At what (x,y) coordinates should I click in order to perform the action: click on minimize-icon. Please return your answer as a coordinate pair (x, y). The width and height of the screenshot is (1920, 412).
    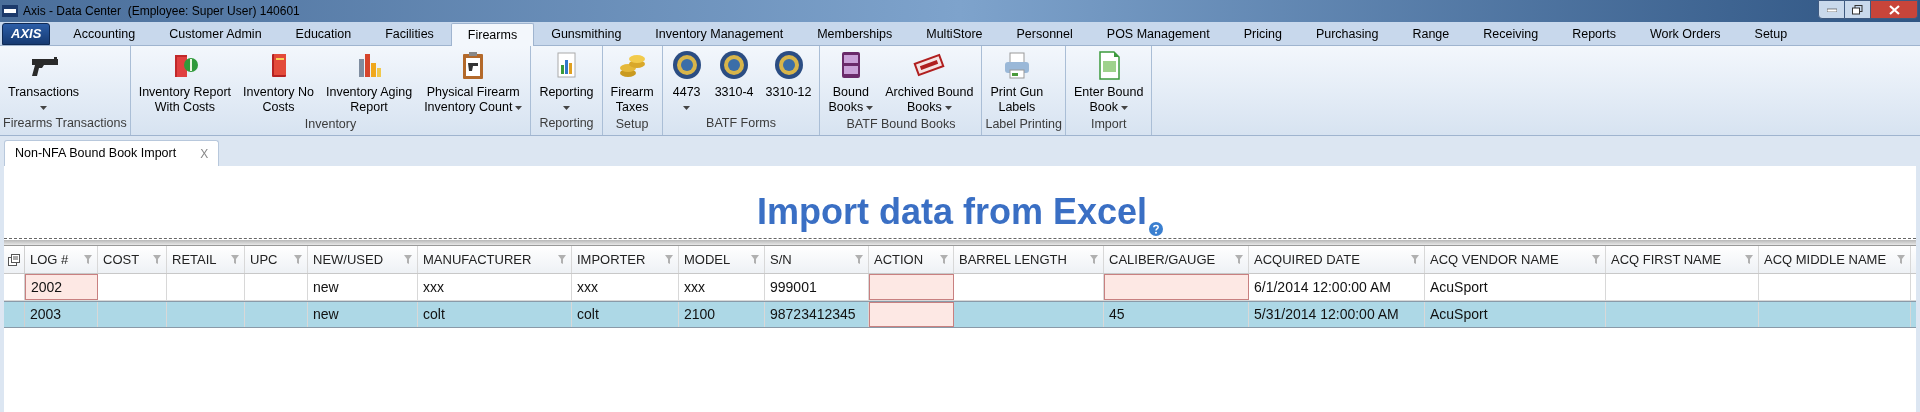
    Looking at the image, I should click on (1831, 9).